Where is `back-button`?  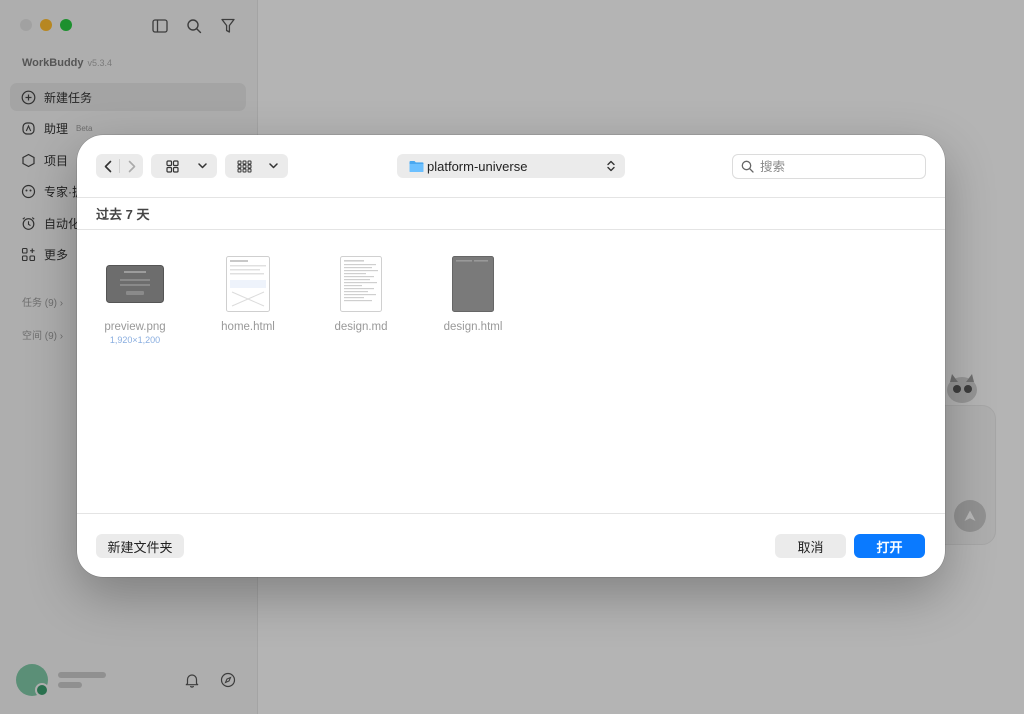
back-button is located at coordinates (107, 166).